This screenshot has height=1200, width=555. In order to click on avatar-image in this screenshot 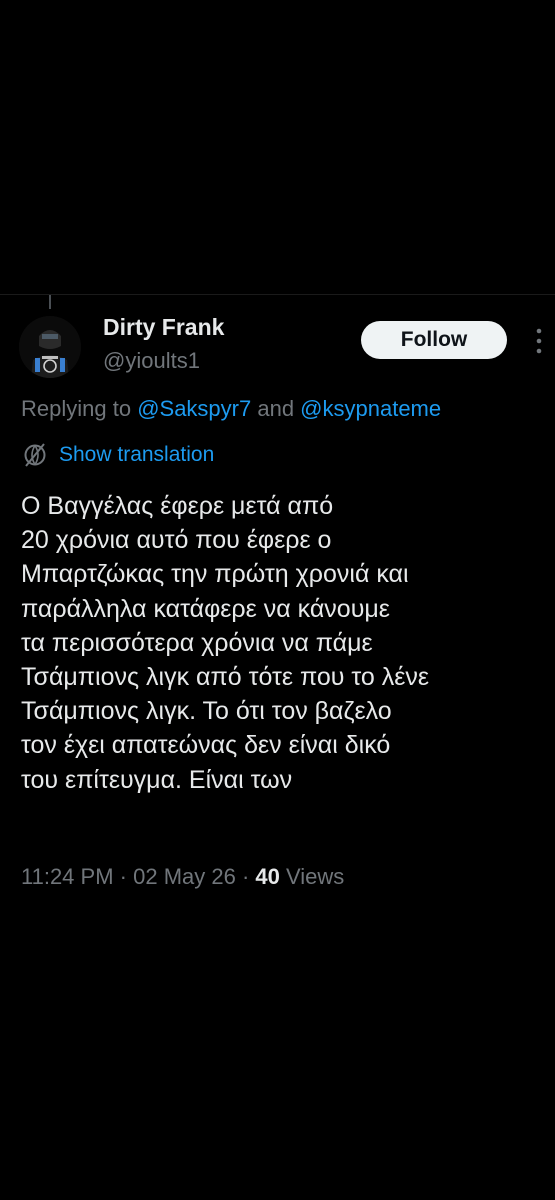, I will do `click(50, 347)`.